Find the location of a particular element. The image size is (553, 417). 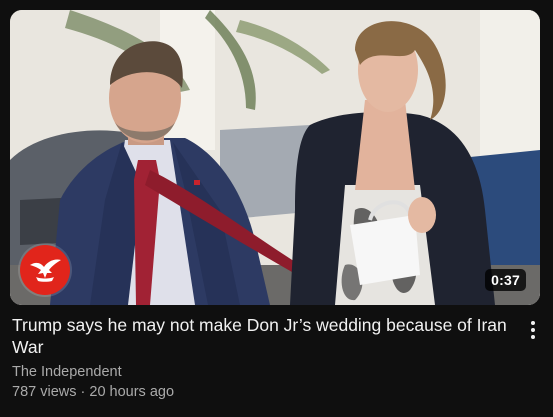

channel-name: The Independent is located at coordinates (264, 372).